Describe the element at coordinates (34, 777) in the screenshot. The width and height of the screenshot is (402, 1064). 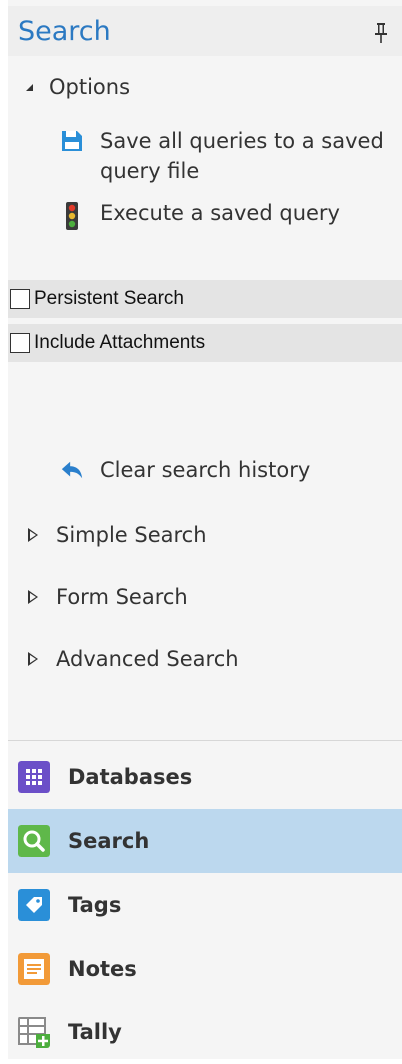
I see `databases-icon` at that location.